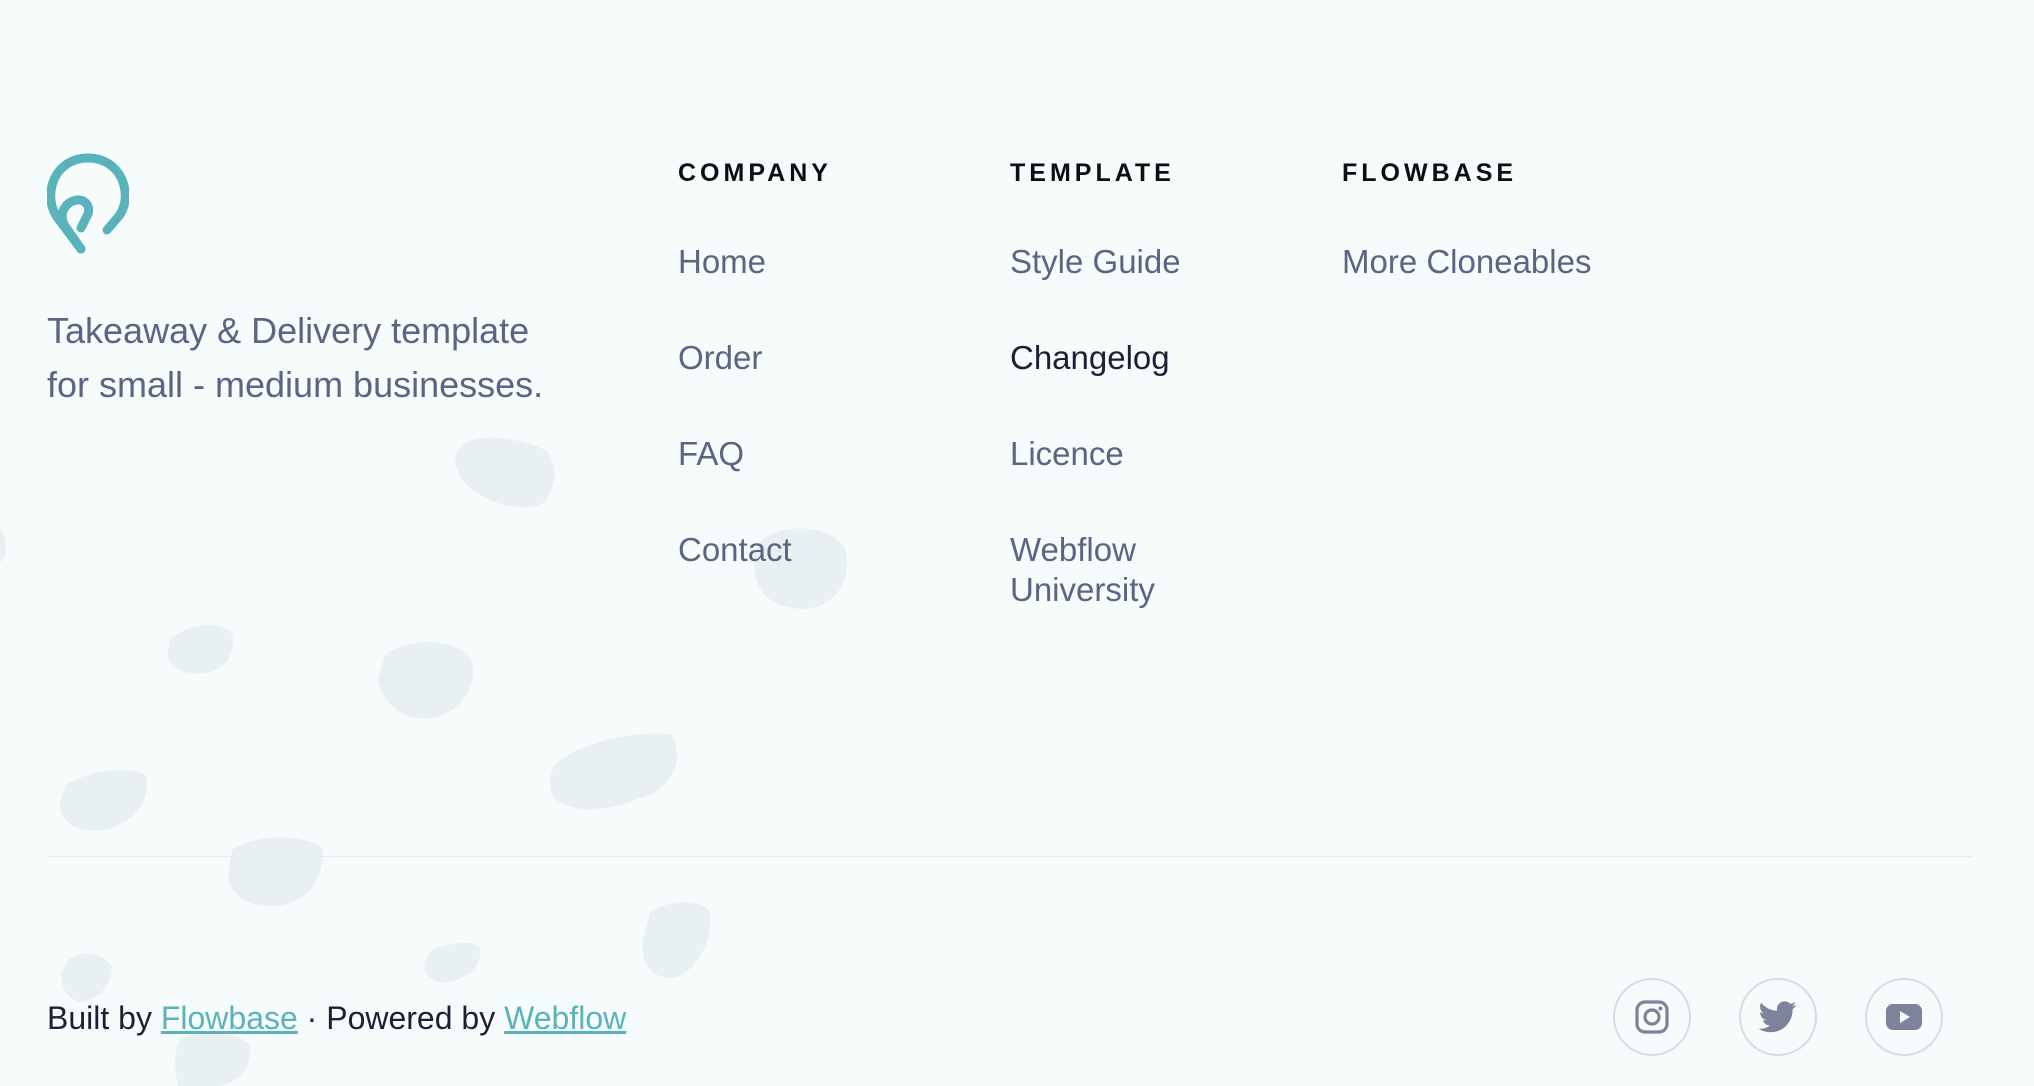 This screenshot has width=2034, height=1086. I want to click on nav-link-order: Order, so click(838, 358).